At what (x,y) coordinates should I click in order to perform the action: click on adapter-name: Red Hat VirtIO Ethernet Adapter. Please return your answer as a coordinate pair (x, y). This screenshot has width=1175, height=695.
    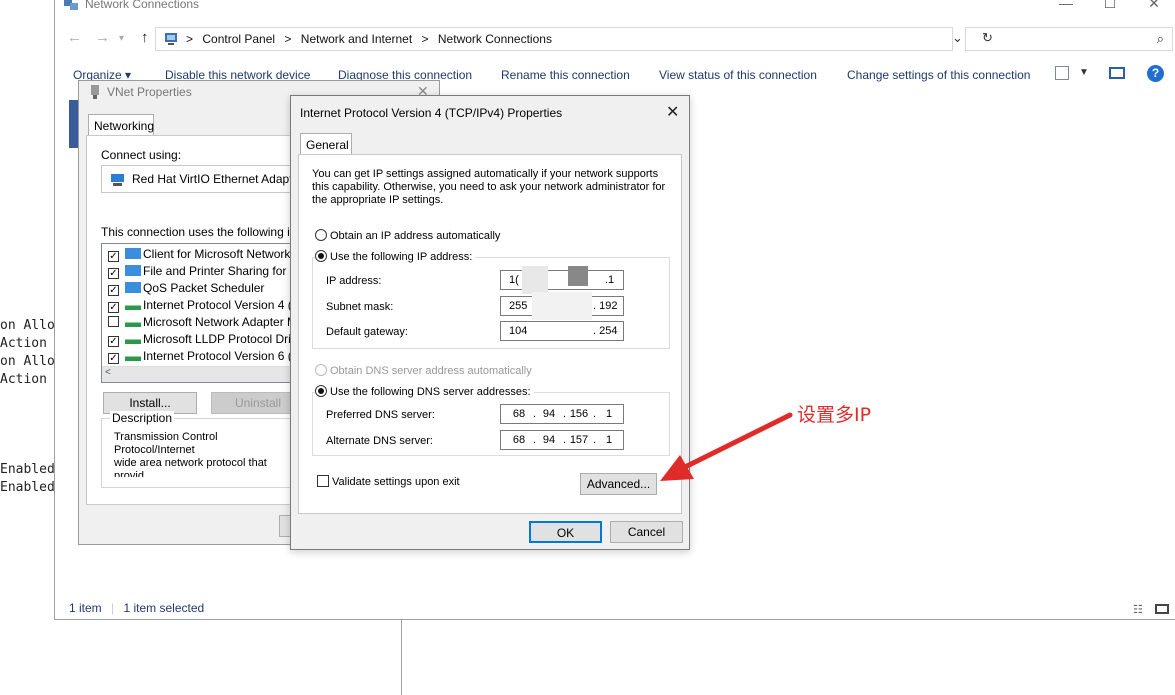
    Looking at the image, I should click on (218, 179).